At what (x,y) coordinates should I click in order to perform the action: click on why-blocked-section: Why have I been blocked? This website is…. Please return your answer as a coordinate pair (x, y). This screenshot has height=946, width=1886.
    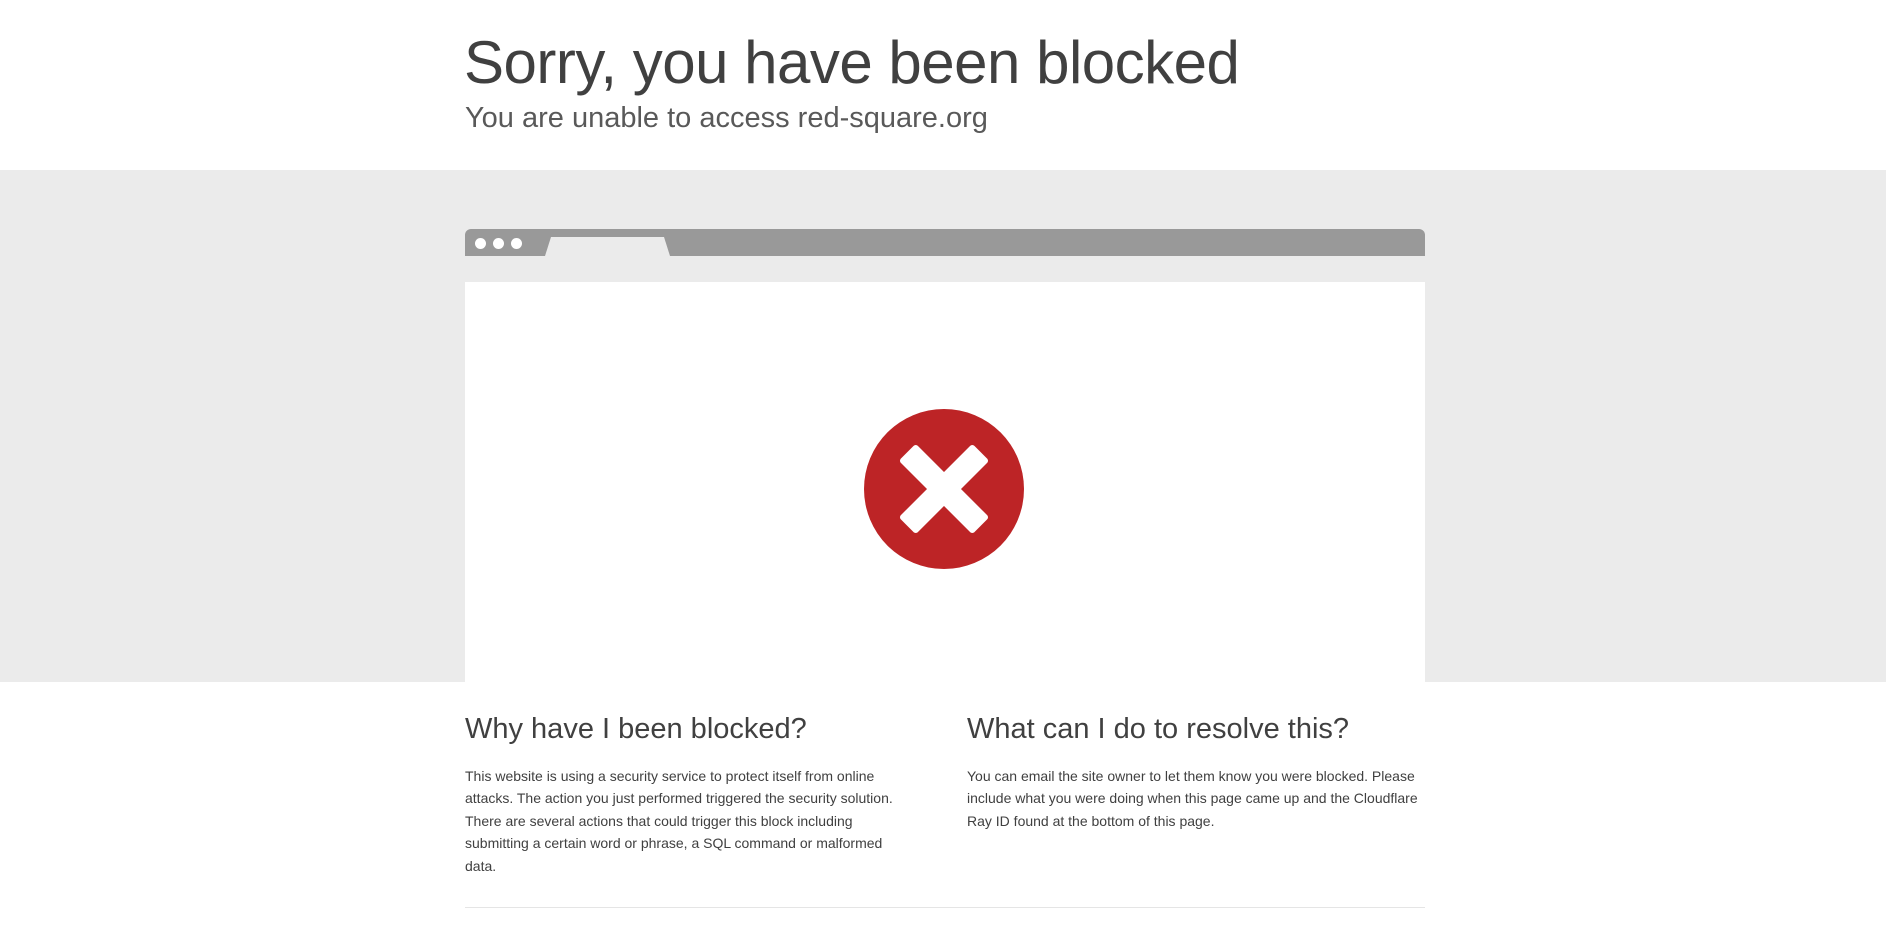
    Looking at the image, I should click on (687, 794).